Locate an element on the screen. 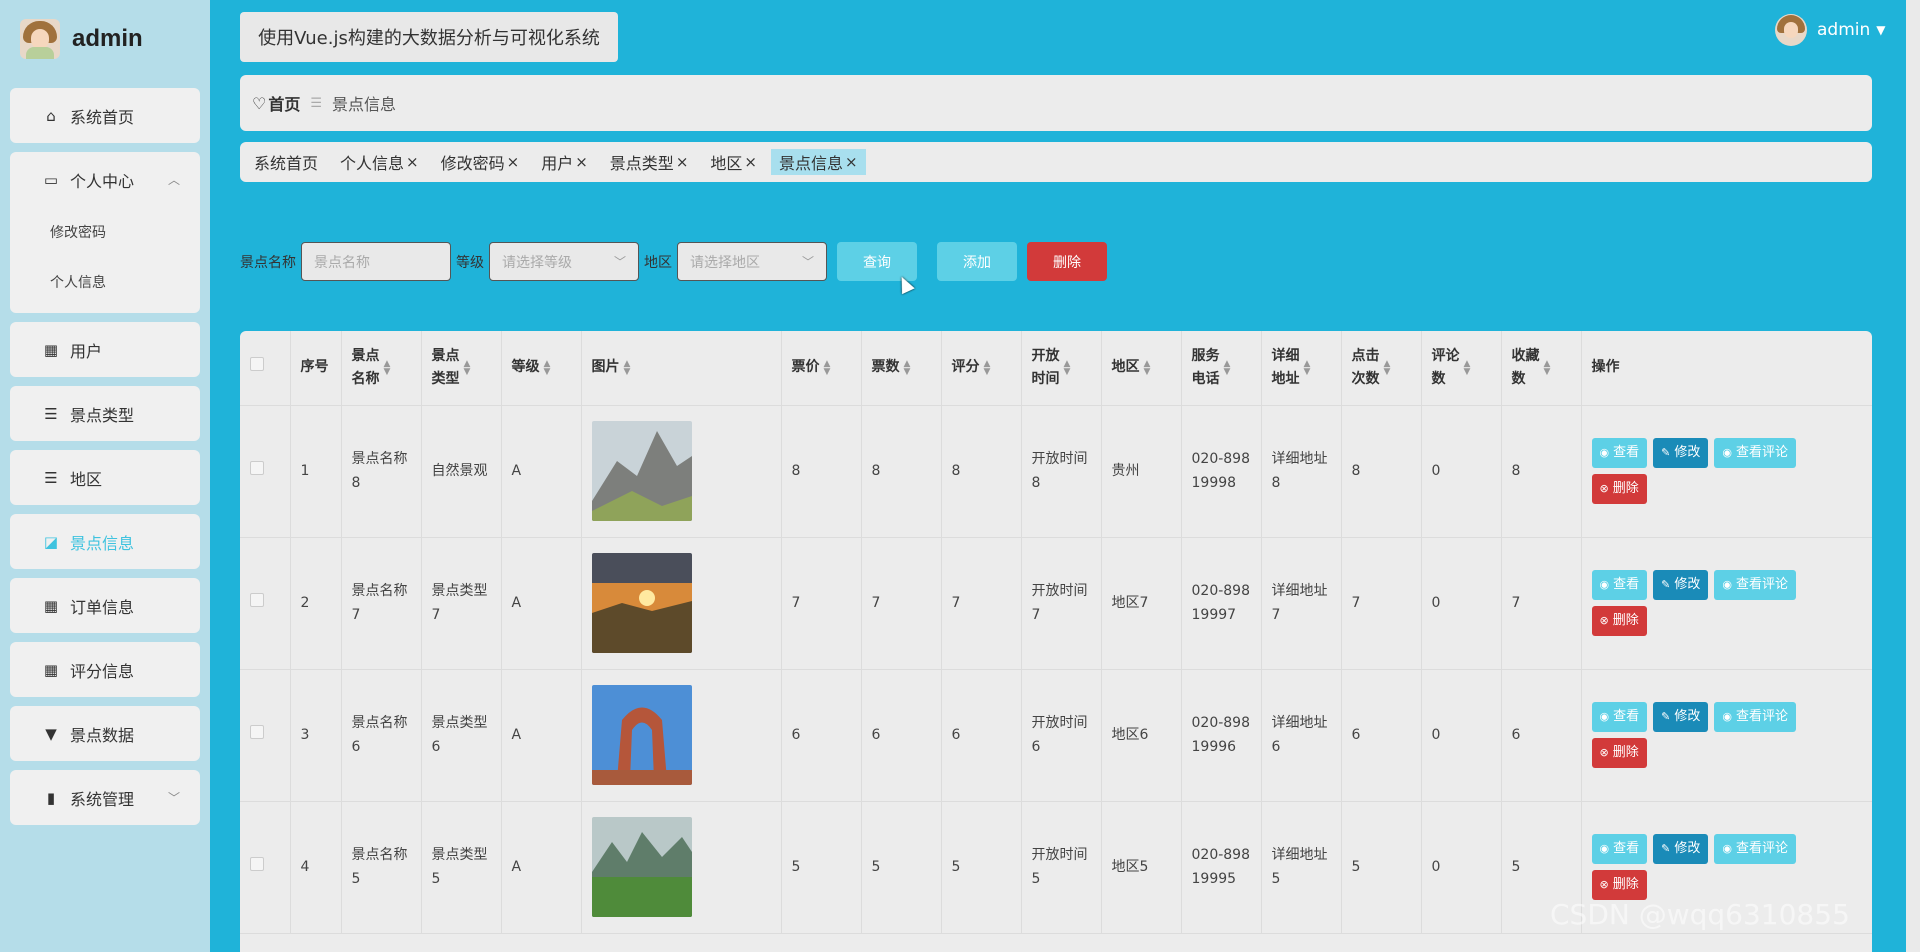  sidebar-subitem-profile: 个人信息 is located at coordinates (105, 282).